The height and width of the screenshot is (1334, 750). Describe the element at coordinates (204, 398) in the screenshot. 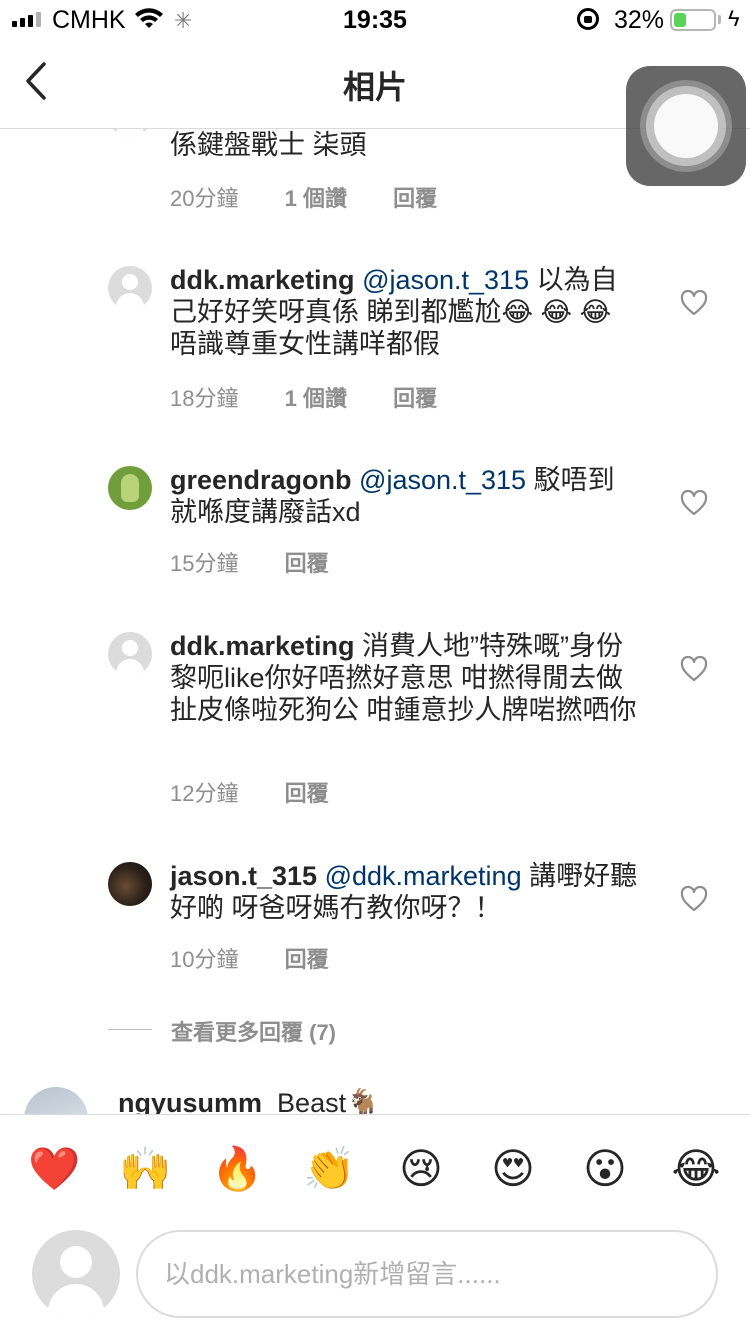

I see `comment-time: 18分鐘` at that location.